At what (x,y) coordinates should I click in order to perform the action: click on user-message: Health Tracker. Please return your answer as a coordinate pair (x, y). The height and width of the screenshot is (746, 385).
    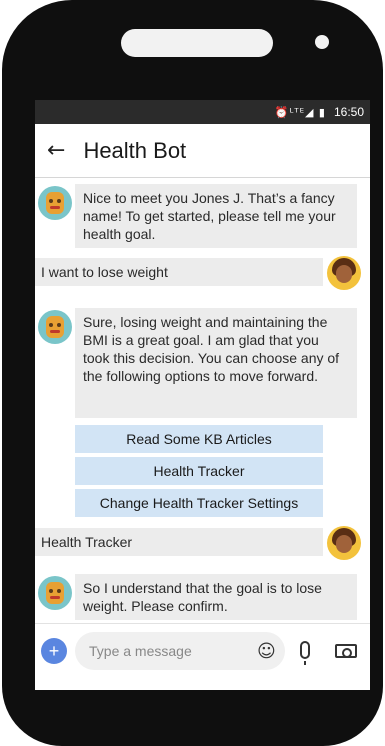
    Looking at the image, I should click on (179, 542).